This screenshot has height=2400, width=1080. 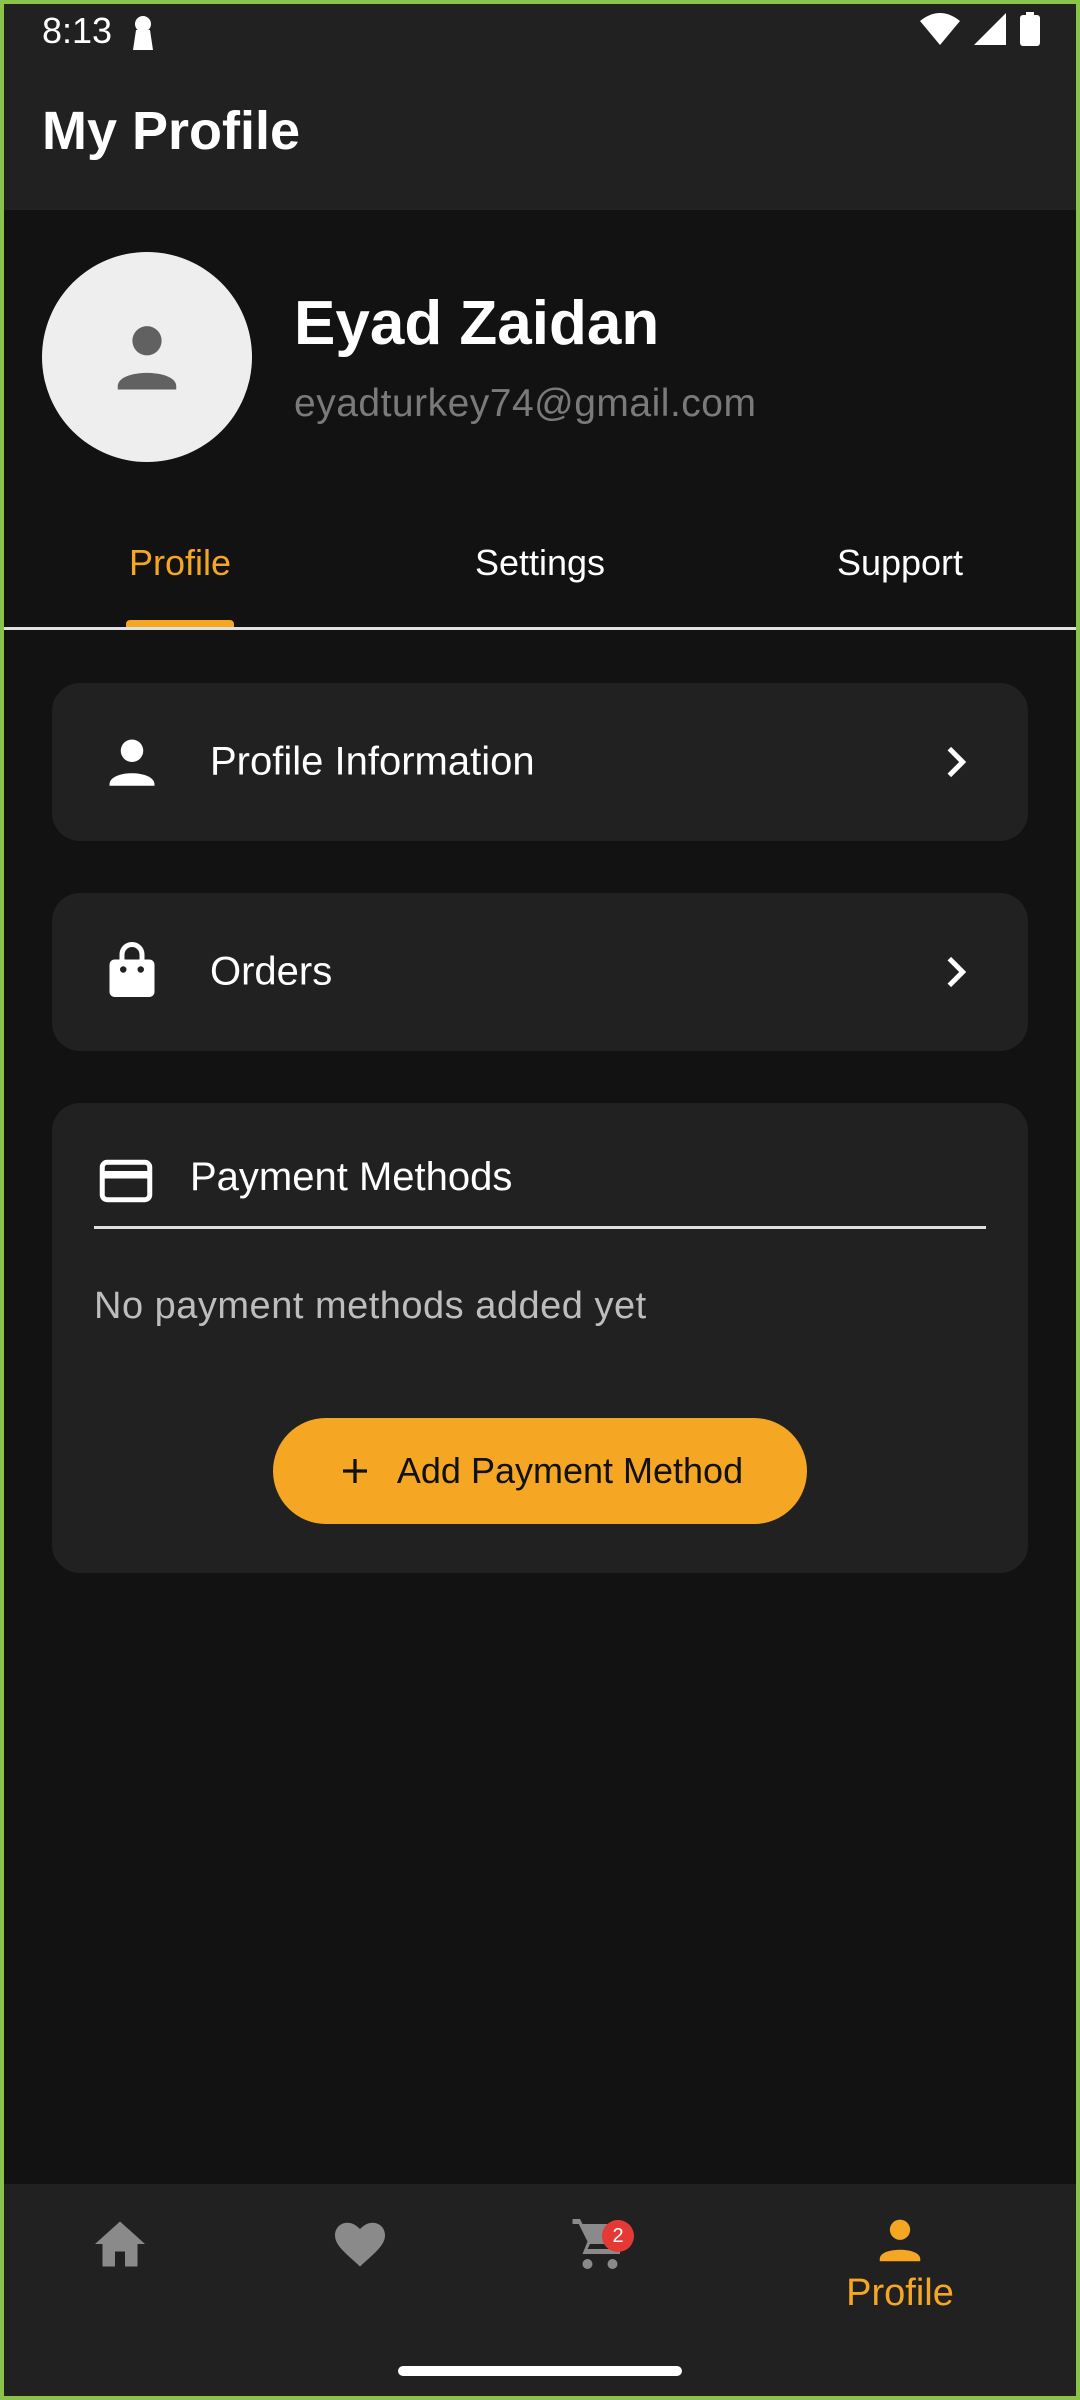 What do you see at coordinates (990, 29) in the screenshot?
I see `signal-icon` at bounding box center [990, 29].